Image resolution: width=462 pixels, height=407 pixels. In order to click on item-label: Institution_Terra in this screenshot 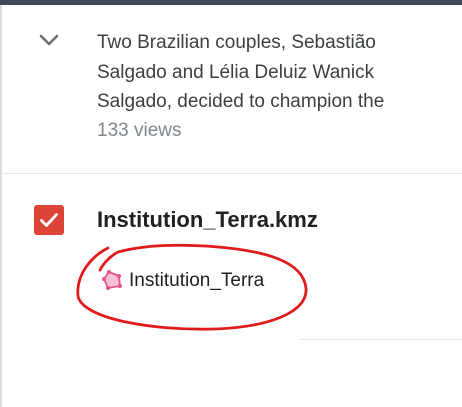, I will do `click(197, 280)`.